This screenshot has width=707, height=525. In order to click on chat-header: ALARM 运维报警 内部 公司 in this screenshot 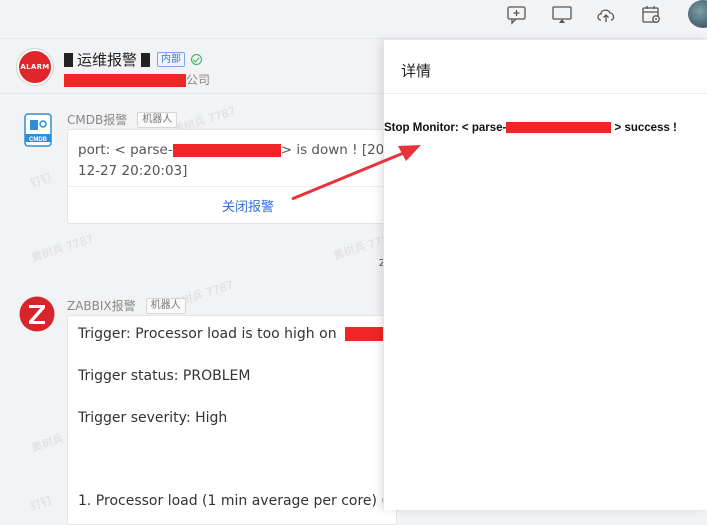, I will do `click(191, 67)`.